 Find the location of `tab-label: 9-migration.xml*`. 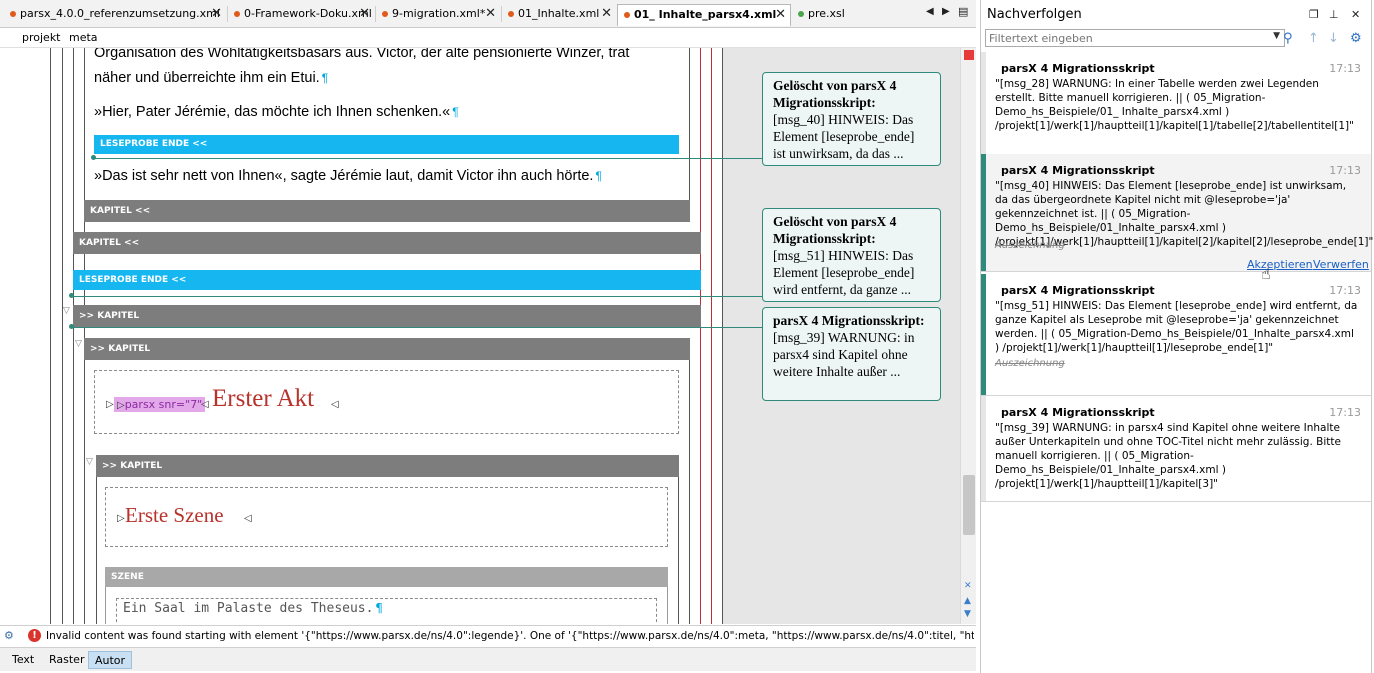

tab-label: 9-migration.xml* is located at coordinates (439, 13).